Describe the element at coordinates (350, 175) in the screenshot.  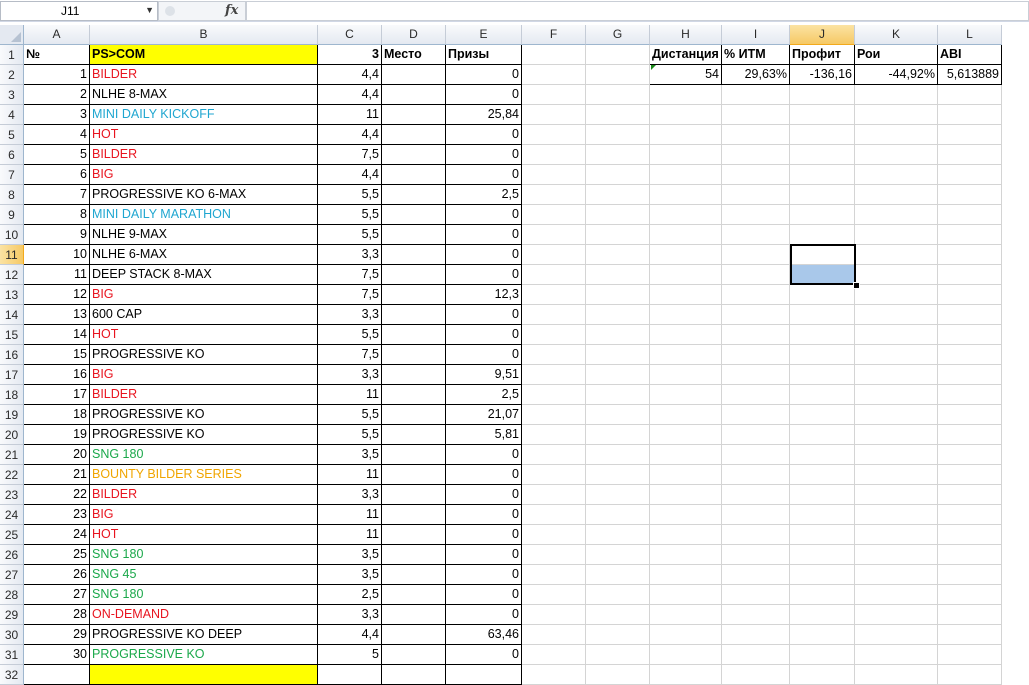
I see `buyin-value: 4,4` at that location.